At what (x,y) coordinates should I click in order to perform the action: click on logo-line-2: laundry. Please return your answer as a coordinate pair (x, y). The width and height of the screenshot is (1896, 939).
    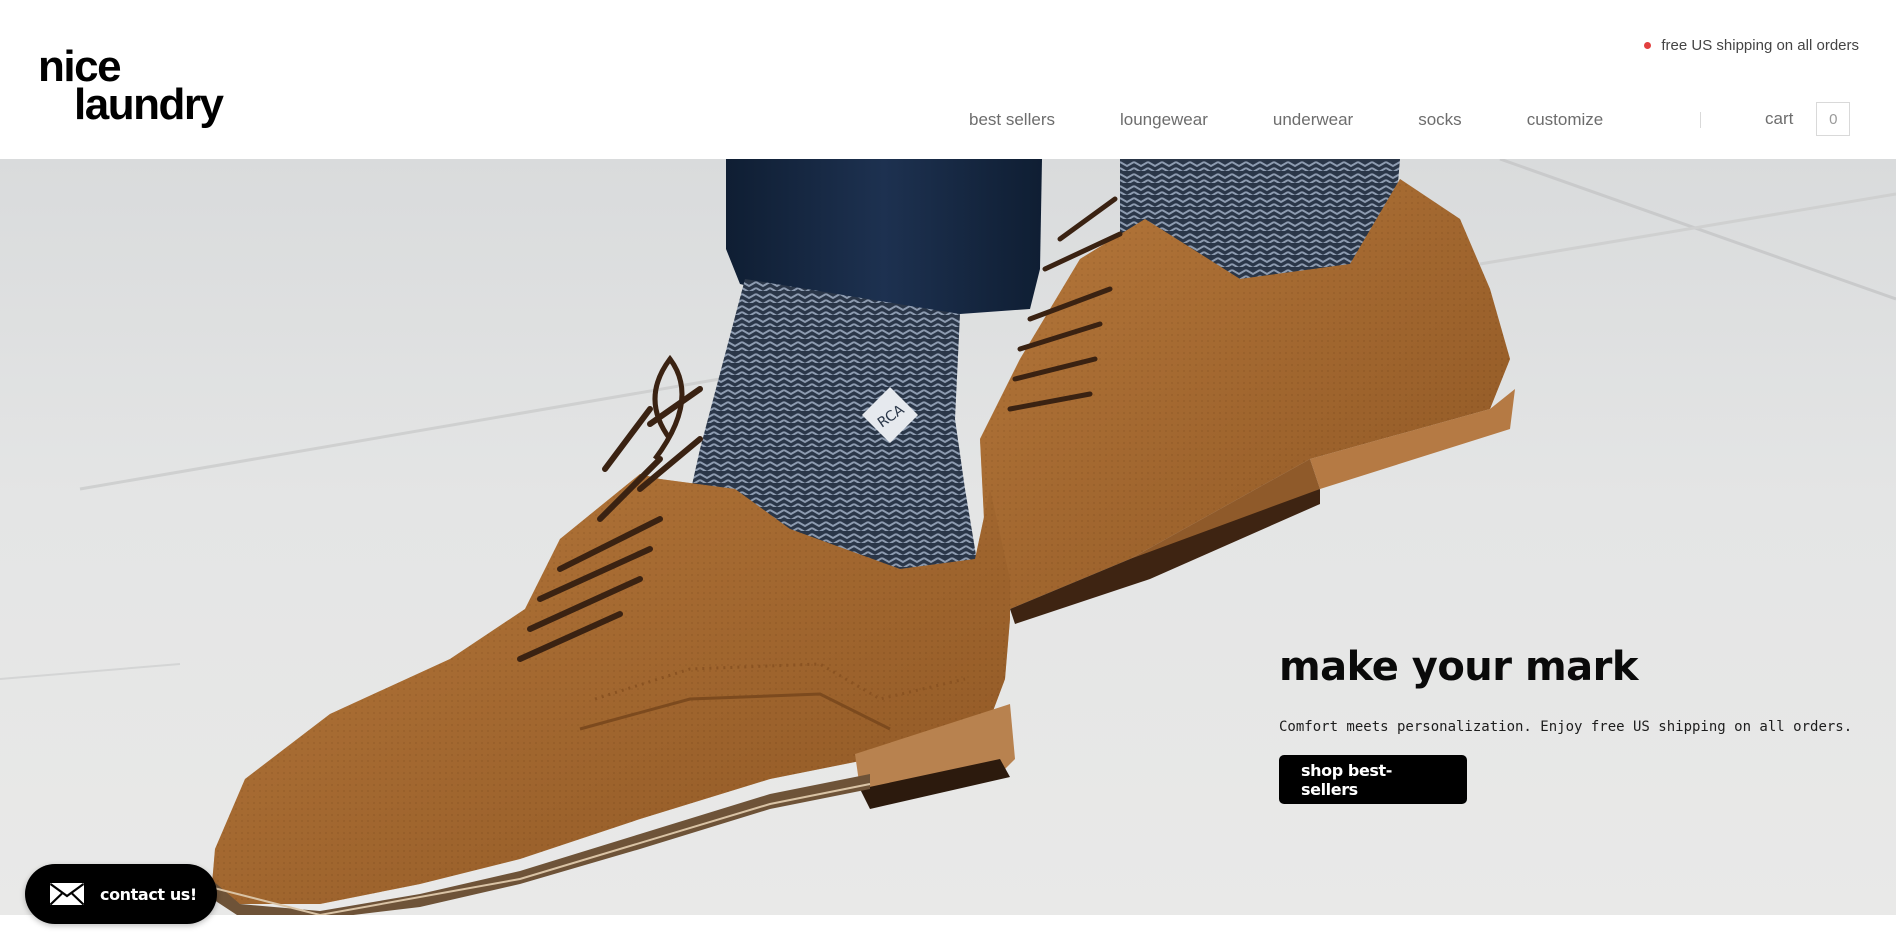
    Looking at the image, I should click on (149, 104).